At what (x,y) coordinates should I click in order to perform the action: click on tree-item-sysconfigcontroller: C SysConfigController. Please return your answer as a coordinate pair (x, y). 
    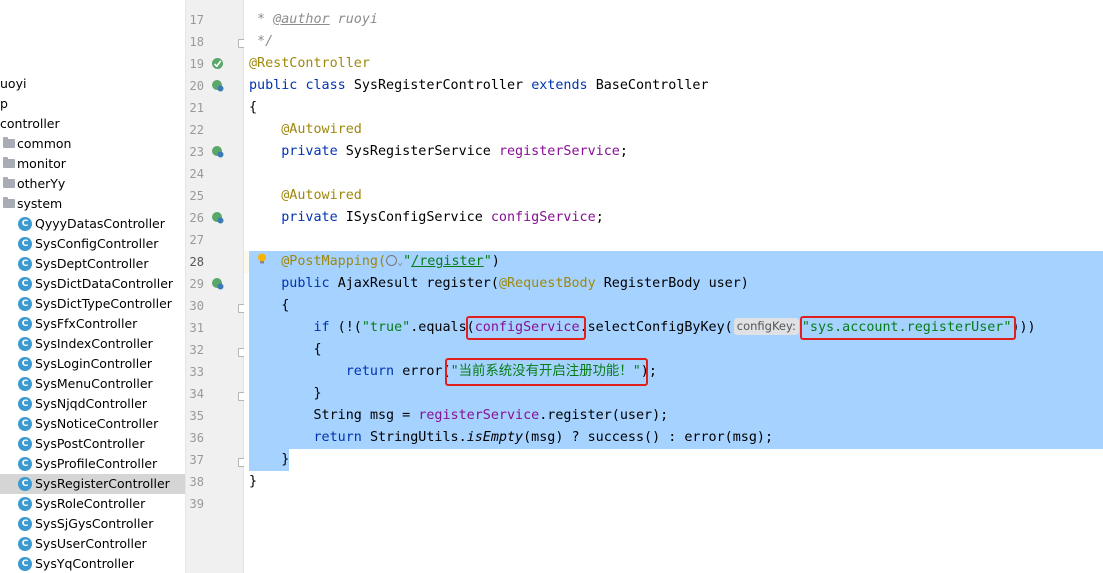
    Looking at the image, I should click on (92, 244).